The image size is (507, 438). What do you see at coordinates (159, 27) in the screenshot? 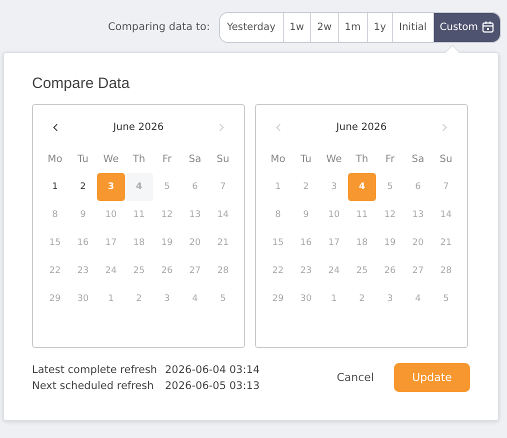
I see `compare-label: Comparing data to:` at bounding box center [159, 27].